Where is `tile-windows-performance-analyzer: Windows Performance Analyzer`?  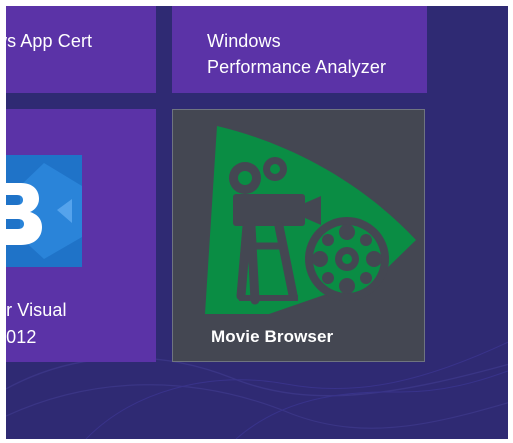
tile-windows-performance-analyzer: Windows Performance Analyzer is located at coordinates (299, 49).